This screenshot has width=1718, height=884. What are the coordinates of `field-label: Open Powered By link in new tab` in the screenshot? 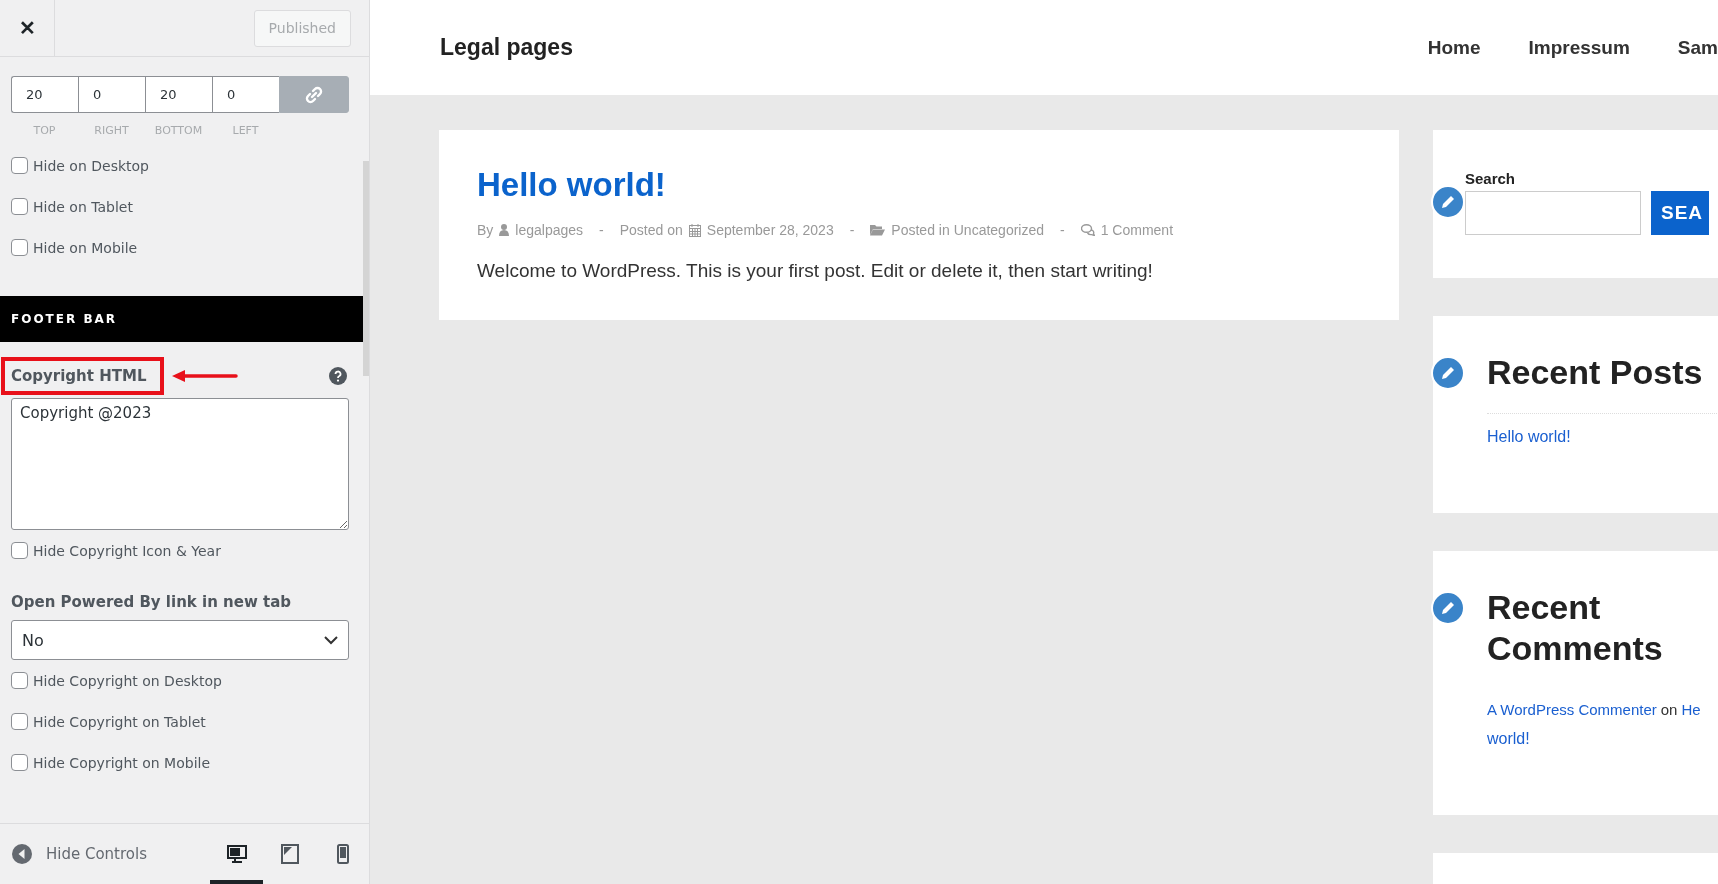 It's located at (152, 602).